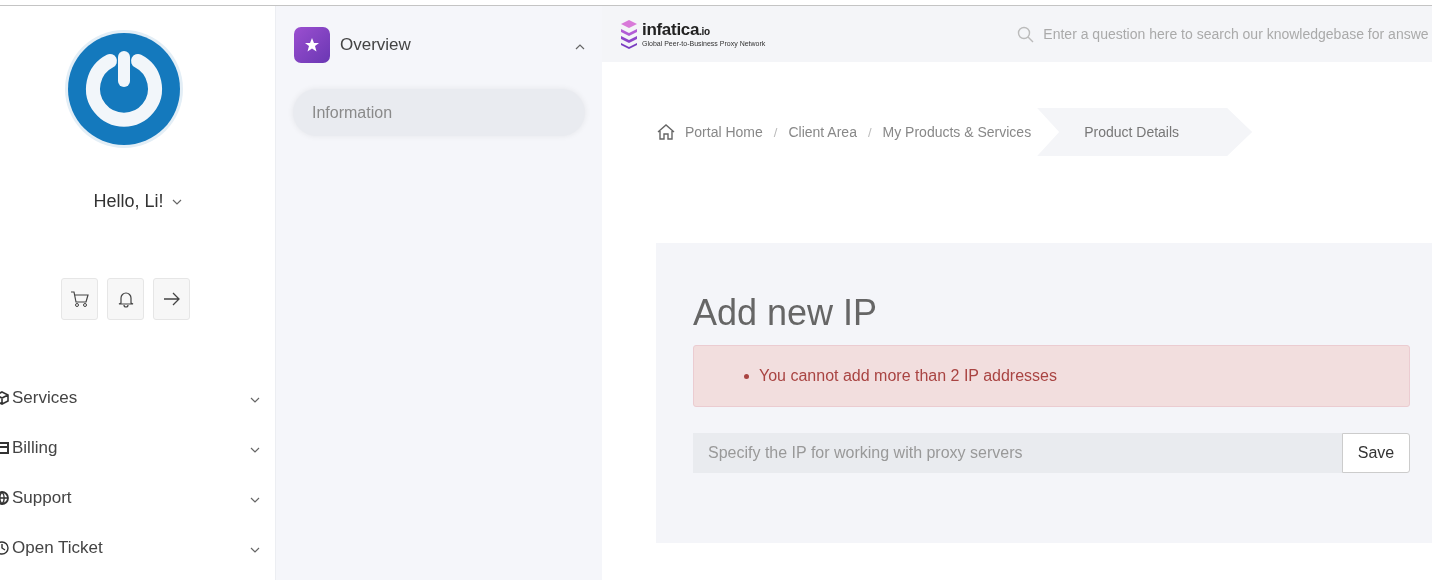 Image resolution: width=1432 pixels, height=580 pixels. What do you see at coordinates (1376, 453) in the screenshot?
I see `save-button: Save` at bounding box center [1376, 453].